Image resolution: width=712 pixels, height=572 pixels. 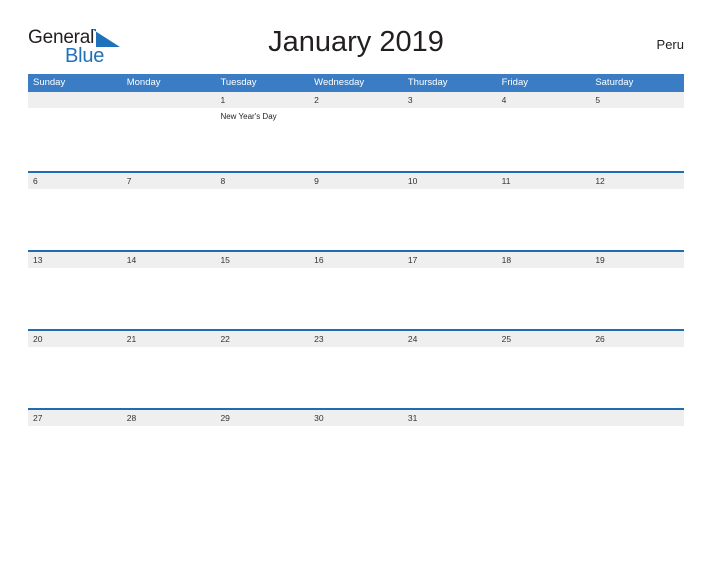 I want to click on day-number: 3, so click(x=450, y=100).